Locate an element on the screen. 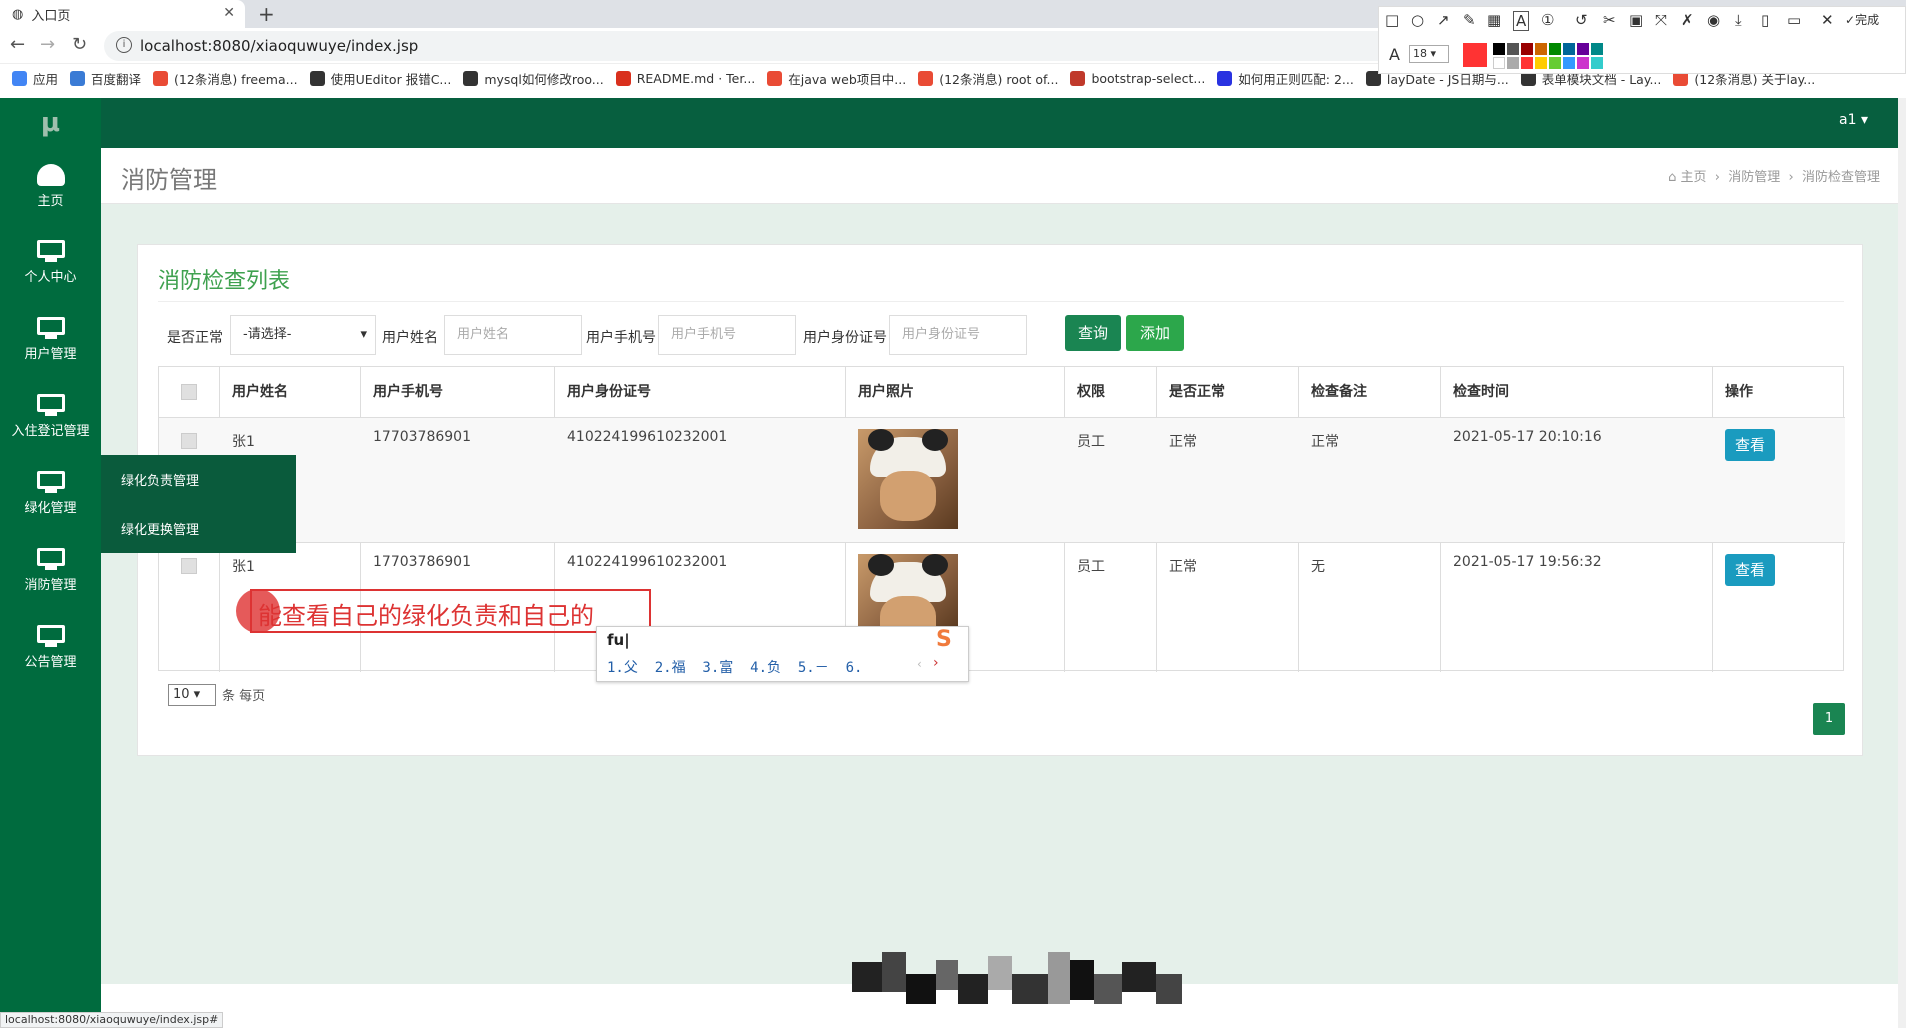 The image size is (1906, 1028). user-menu: a1 ▾ is located at coordinates (1853, 120).